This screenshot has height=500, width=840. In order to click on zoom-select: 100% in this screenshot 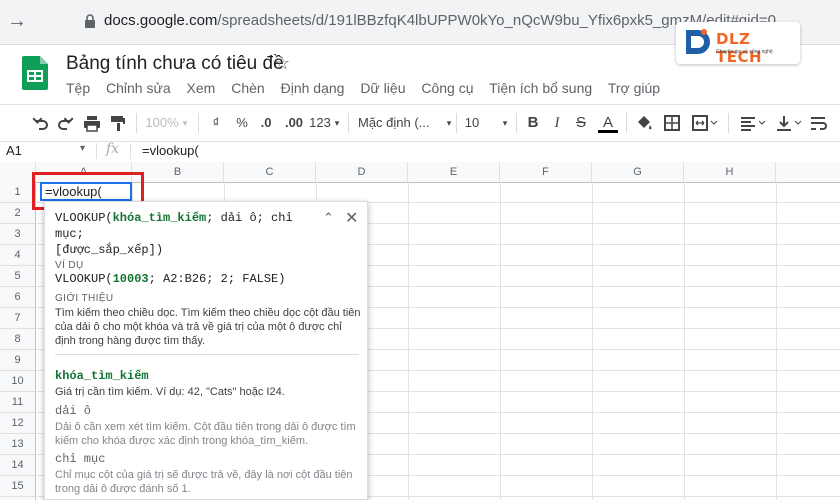, I will do `click(162, 123)`.